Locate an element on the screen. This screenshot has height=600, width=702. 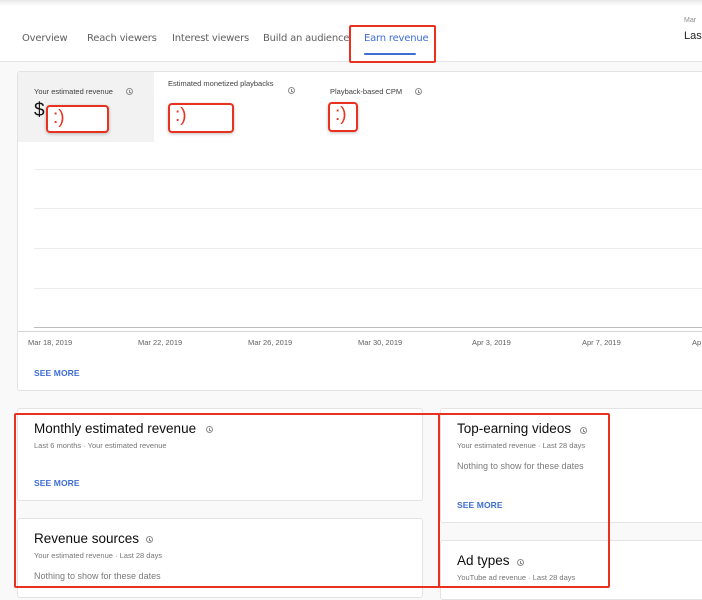
metric-tab-monetized-playbacks: Estimated monetized playbacks :) is located at coordinates (234, 107).